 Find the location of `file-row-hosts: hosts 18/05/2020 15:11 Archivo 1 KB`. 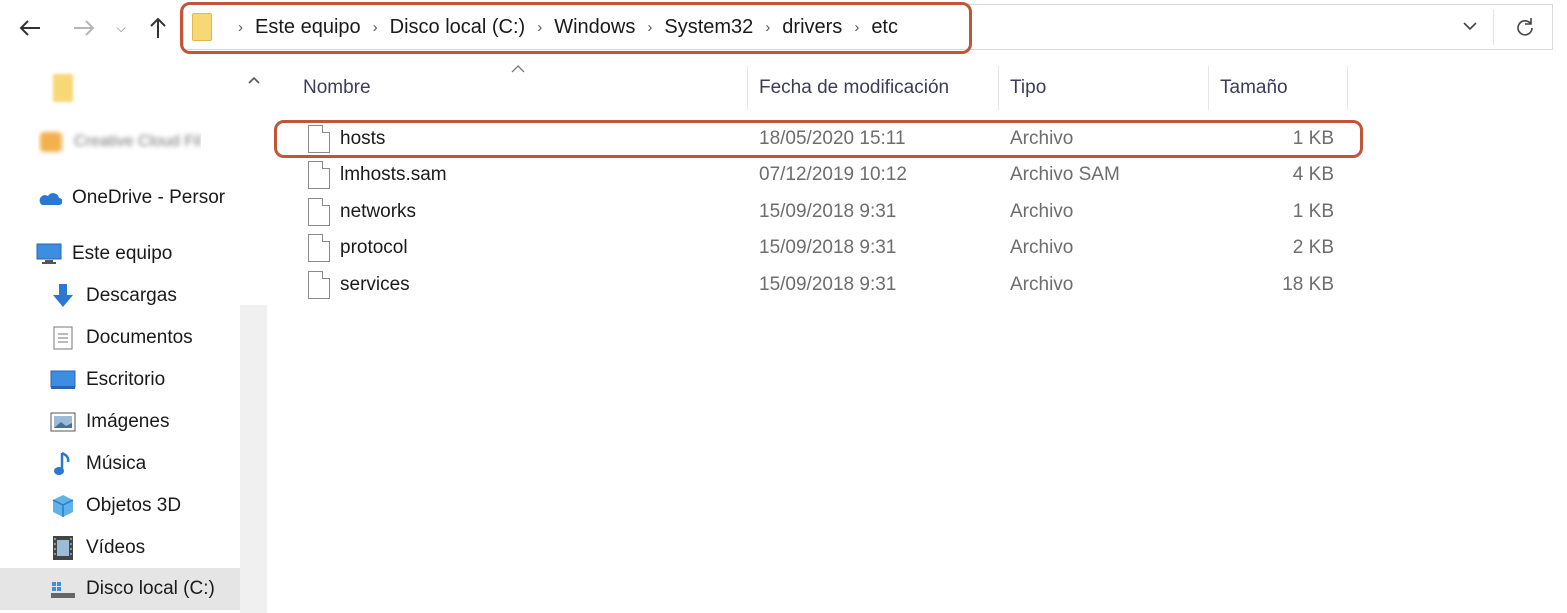

file-row-hosts: hosts 18/05/2020 15:11 Archivo 1 KB is located at coordinates (818, 139).